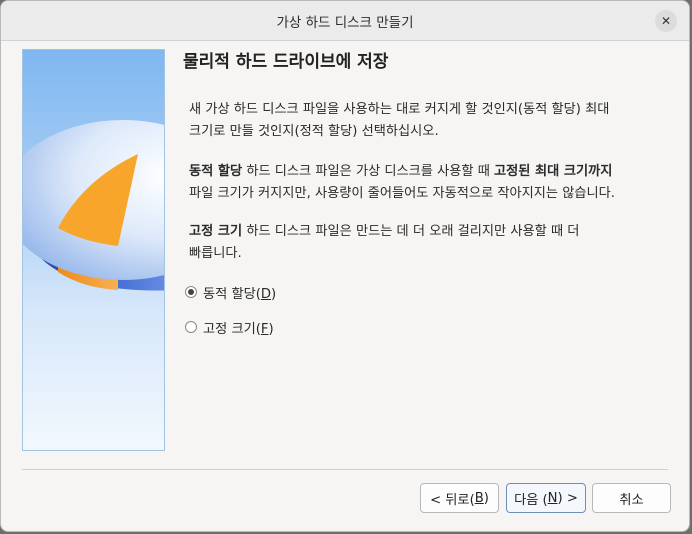 The width and height of the screenshot is (692, 534). I want to click on dynamic-term: 동적 할당, so click(216, 171).